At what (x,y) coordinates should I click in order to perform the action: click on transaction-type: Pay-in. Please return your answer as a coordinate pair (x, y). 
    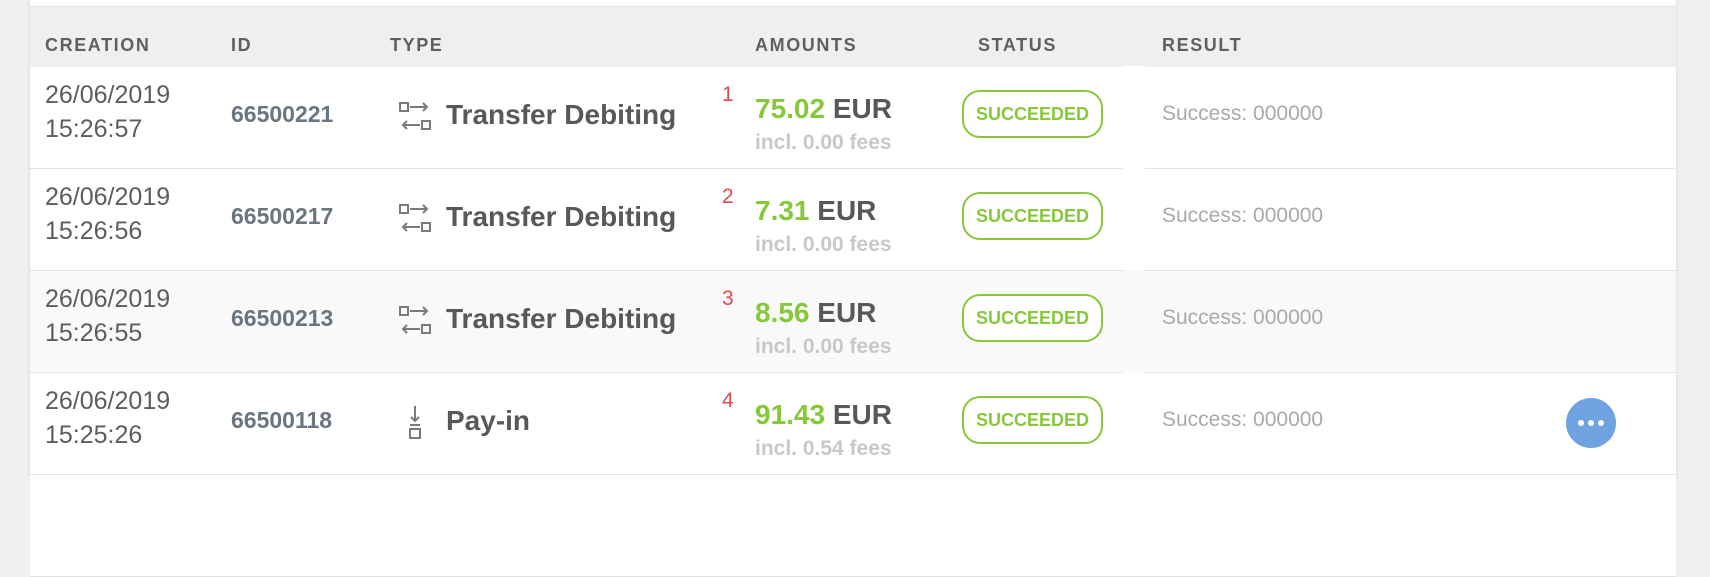
    Looking at the image, I should click on (488, 420).